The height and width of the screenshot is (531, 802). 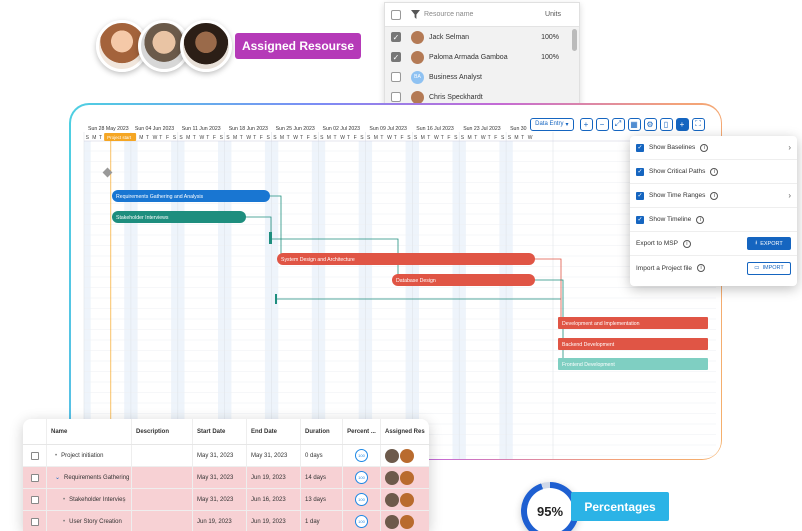 What do you see at coordinates (666, 124) in the screenshot?
I see `trash-icon: ▯` at bounding box center [666, 124].